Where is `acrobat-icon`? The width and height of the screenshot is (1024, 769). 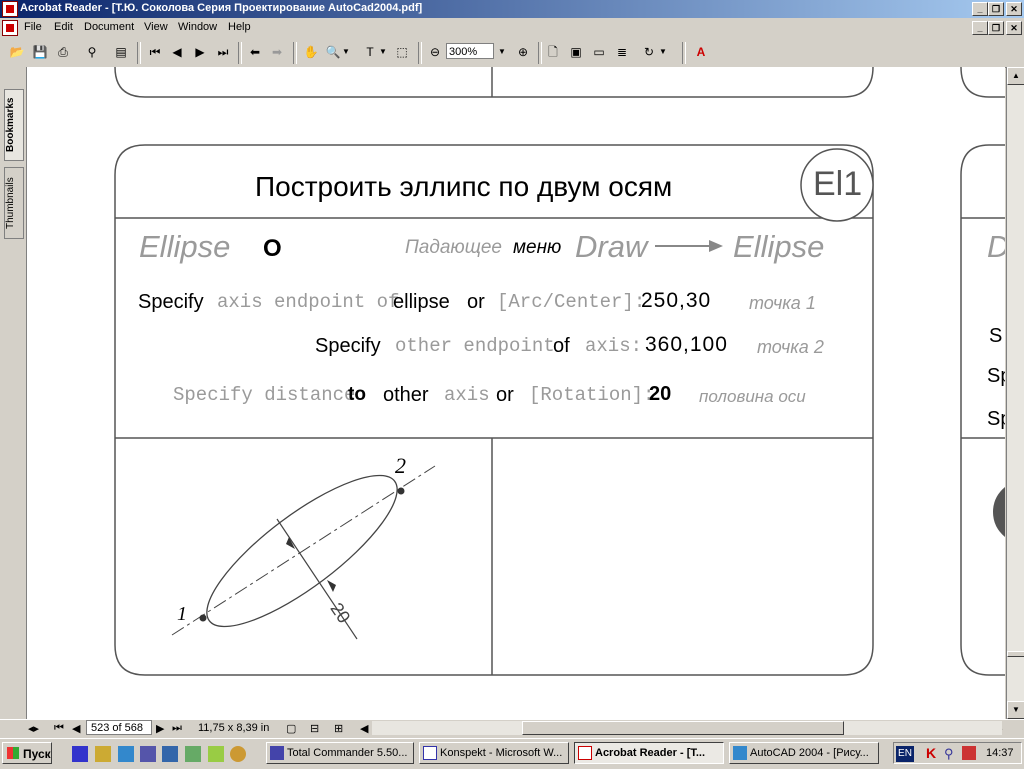
acrobat-icon is located at coordinates (585, 753).